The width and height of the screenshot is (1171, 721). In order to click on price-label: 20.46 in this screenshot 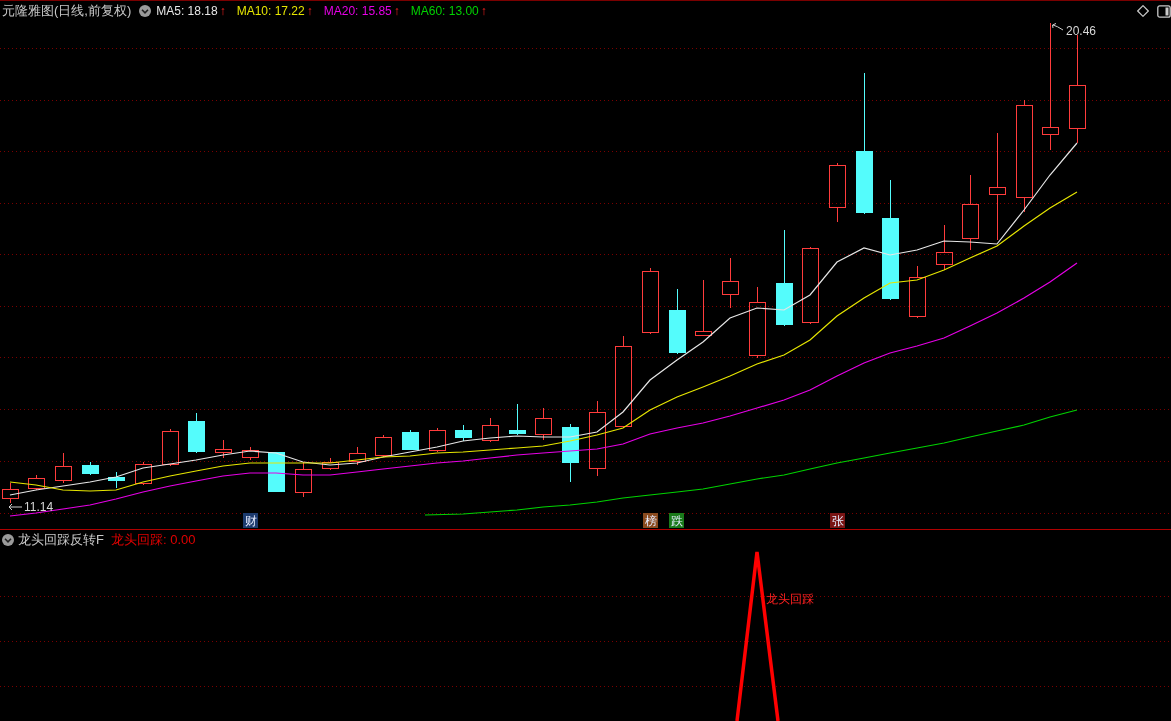, I will do `click(1081, 31)`.